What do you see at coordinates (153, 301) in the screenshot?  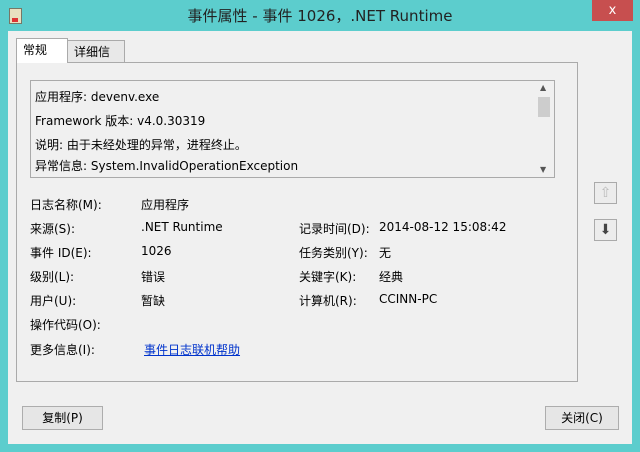 I see `user-value: 暂缺` at bounding box center [153, 301].